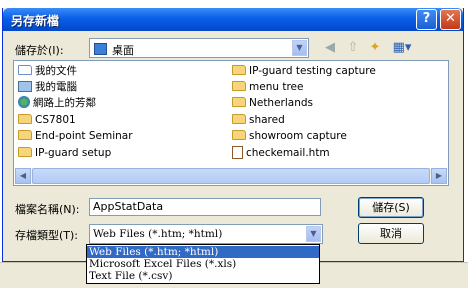  I want to click on list-item: menu tree, so click(267, 87).